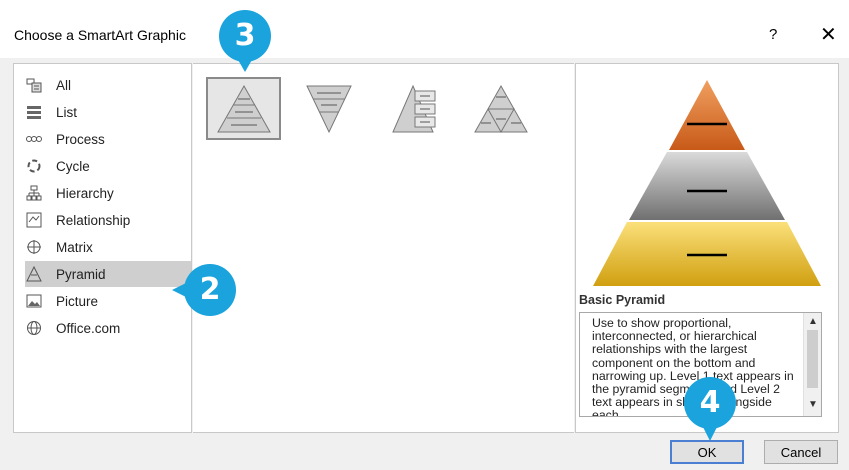 The image size is (849, 470). I want to click on segmented-pyramid-thumbnail-icon, so click(500, 108).